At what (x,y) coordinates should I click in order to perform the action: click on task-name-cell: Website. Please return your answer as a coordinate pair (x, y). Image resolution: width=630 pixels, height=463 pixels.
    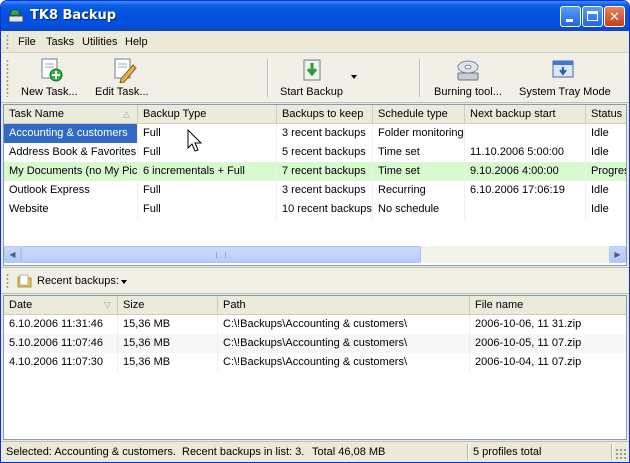
    Looking at the image, I should click on (71, 209).